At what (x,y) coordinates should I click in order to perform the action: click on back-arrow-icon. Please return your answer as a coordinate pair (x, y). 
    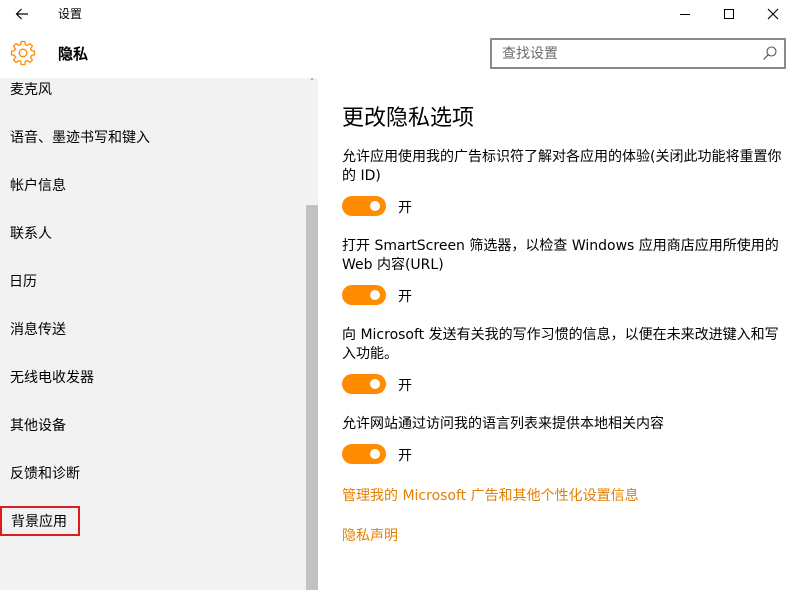
    Looking at the image, I should click on (21, 14).